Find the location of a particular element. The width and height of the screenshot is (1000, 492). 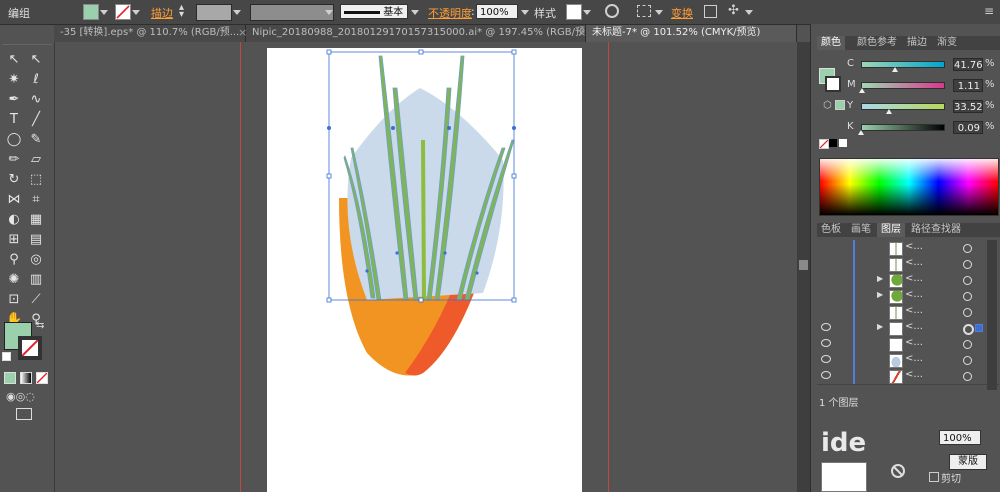

tab-brushes: 画笔 is located at coordinates (861, 230).